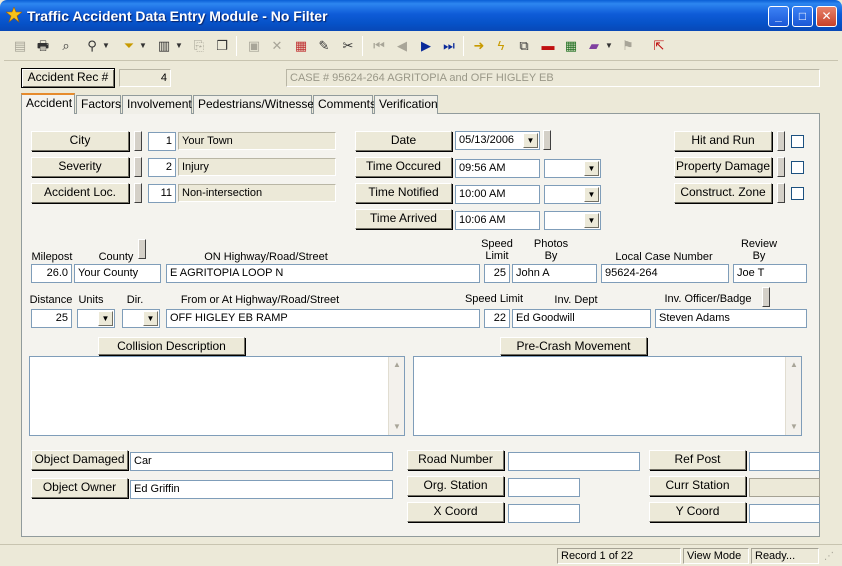  I want to click on local-case-field: 95624-264, so click(665, 273).